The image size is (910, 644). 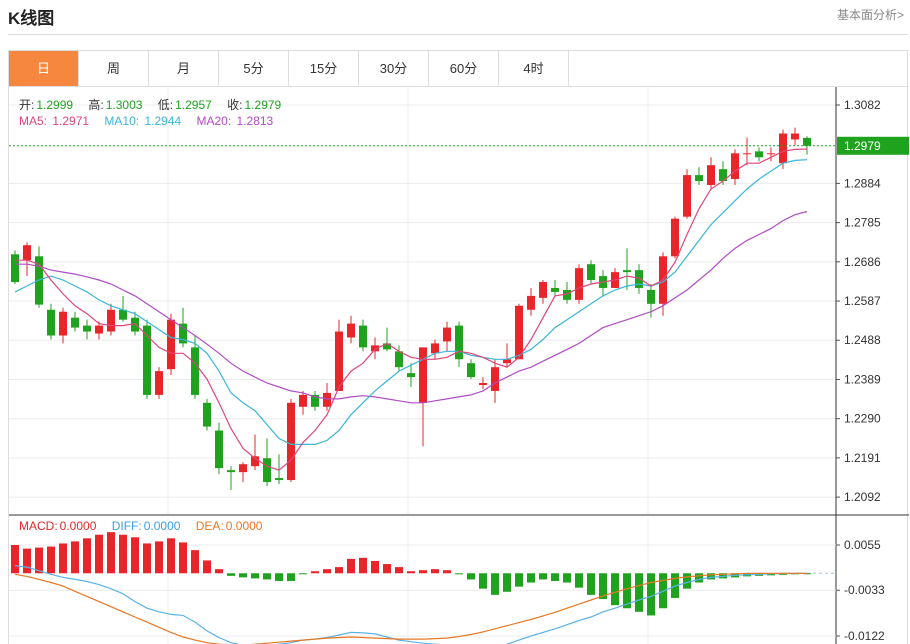 What do you see at coordinates (464, 68) in the screenshot?
I see `tab-60min: 60分` at bounding box center [464, 68].